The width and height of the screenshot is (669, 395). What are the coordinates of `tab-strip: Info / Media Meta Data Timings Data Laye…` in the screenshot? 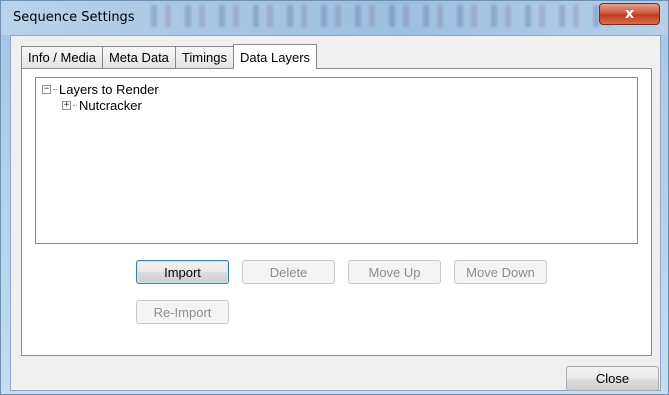 It's located at (169, 56).